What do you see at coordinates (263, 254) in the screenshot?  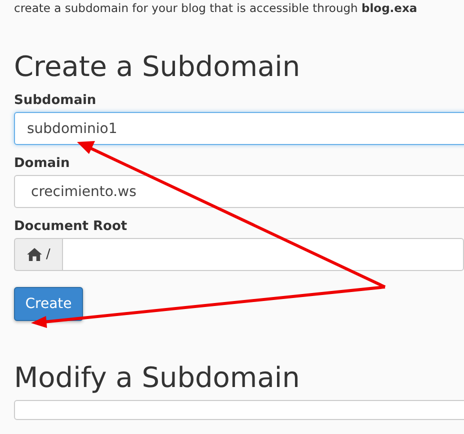 I see `document-root-field` at bounding box center [263, 254].